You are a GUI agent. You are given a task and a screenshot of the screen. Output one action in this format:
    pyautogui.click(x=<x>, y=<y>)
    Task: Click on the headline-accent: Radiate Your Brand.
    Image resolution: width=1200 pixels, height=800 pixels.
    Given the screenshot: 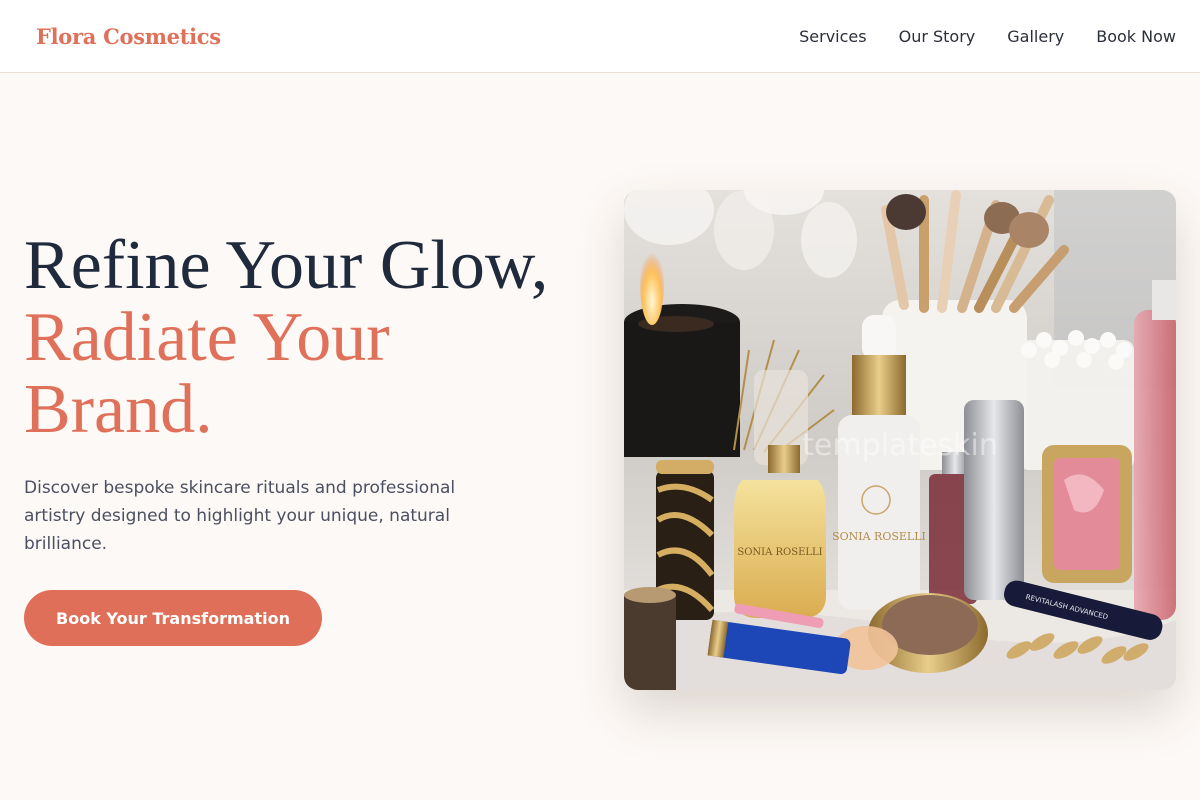 What is the action you would take?
    pyautogui.click(x=207, y=373)
    